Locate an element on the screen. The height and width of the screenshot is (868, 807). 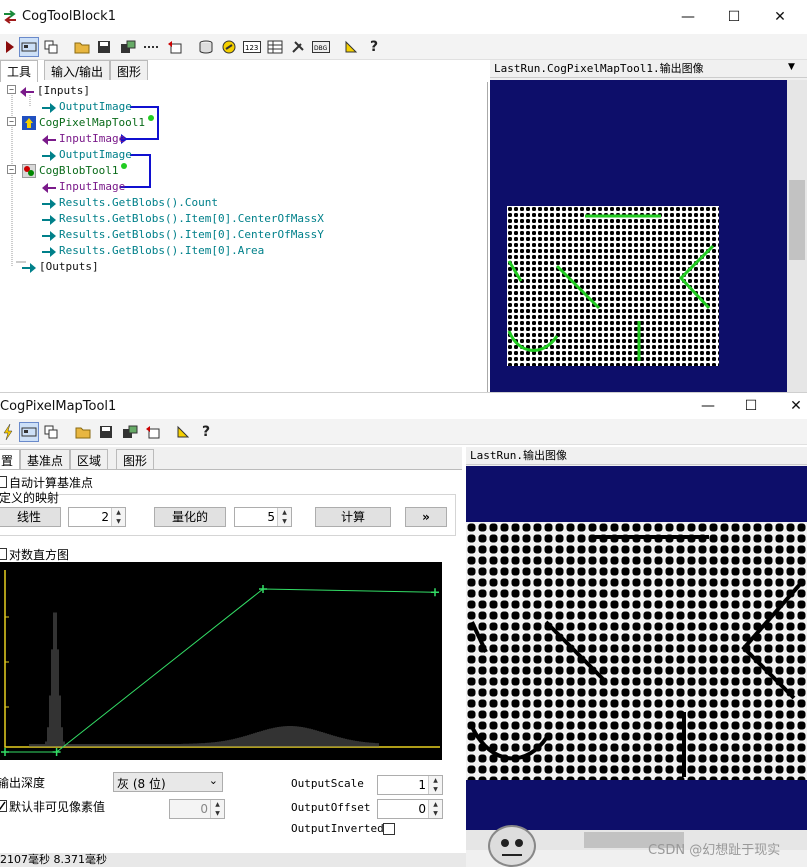
tree-node-blob: CogBlobTool1 is located at coordinates (75, 170).